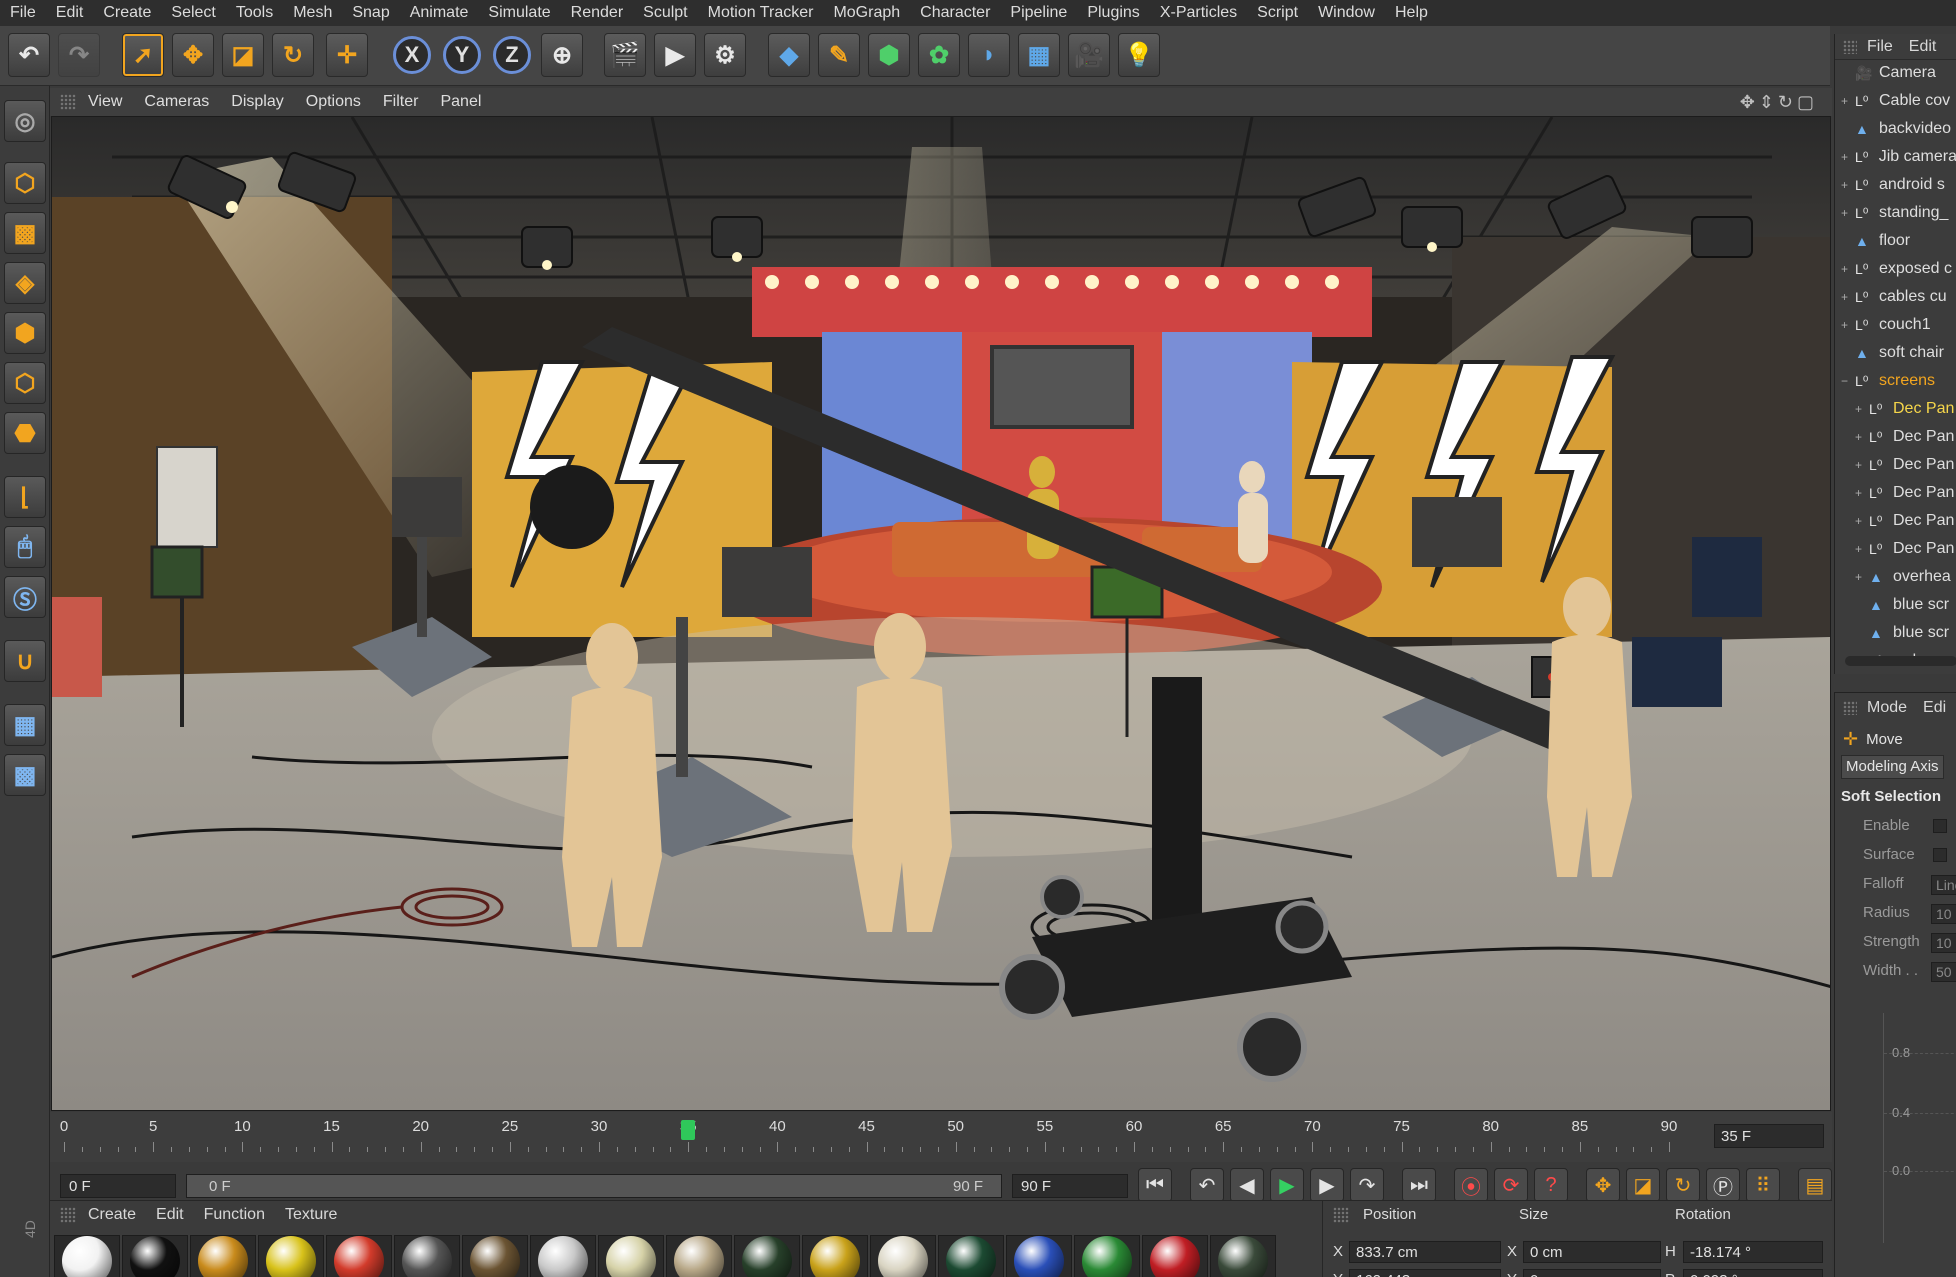  Describe the element at coordinates (1346, 13) in the screenshot. I see `menu-window: Window` at that location.